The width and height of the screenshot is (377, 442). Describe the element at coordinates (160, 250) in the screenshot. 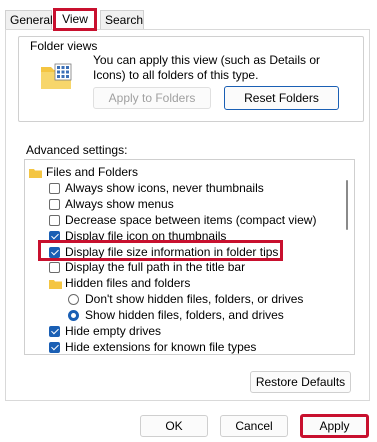

I see `highlight-box` at that location.